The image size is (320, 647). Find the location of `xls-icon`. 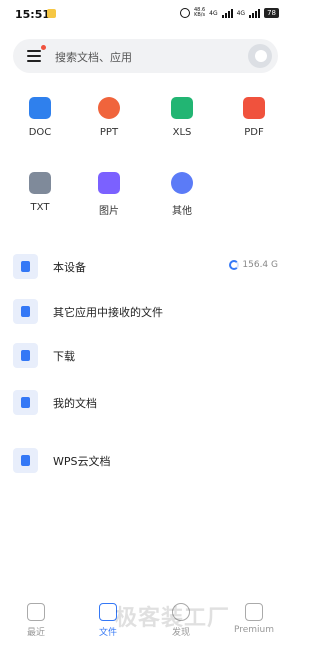

xls-icon is located at coordinates (182, 108).